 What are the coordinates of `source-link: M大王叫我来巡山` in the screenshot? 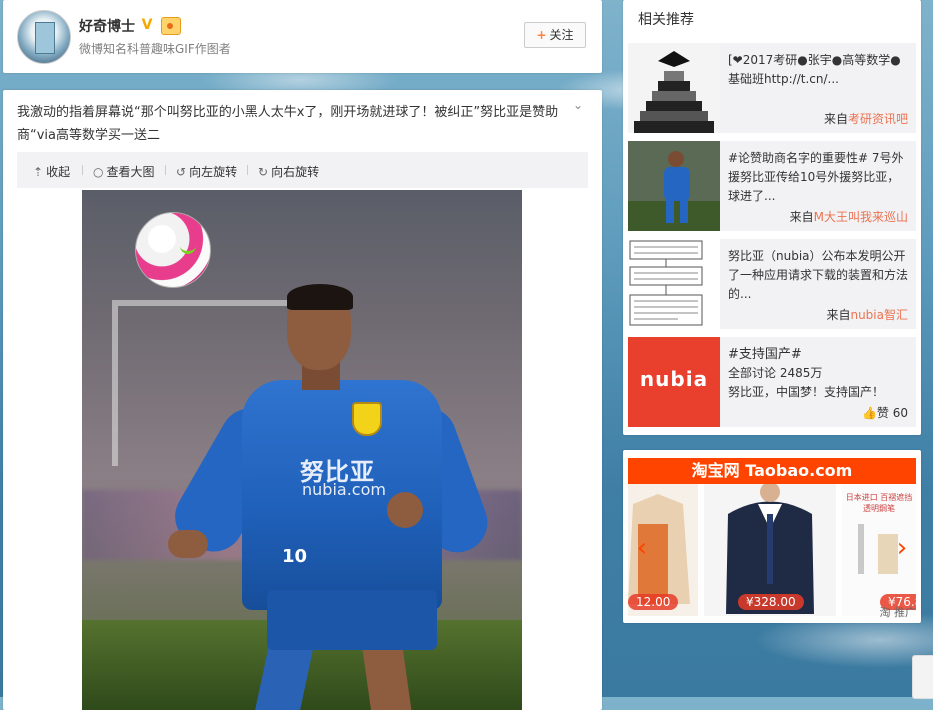 It's located at (861, 217).